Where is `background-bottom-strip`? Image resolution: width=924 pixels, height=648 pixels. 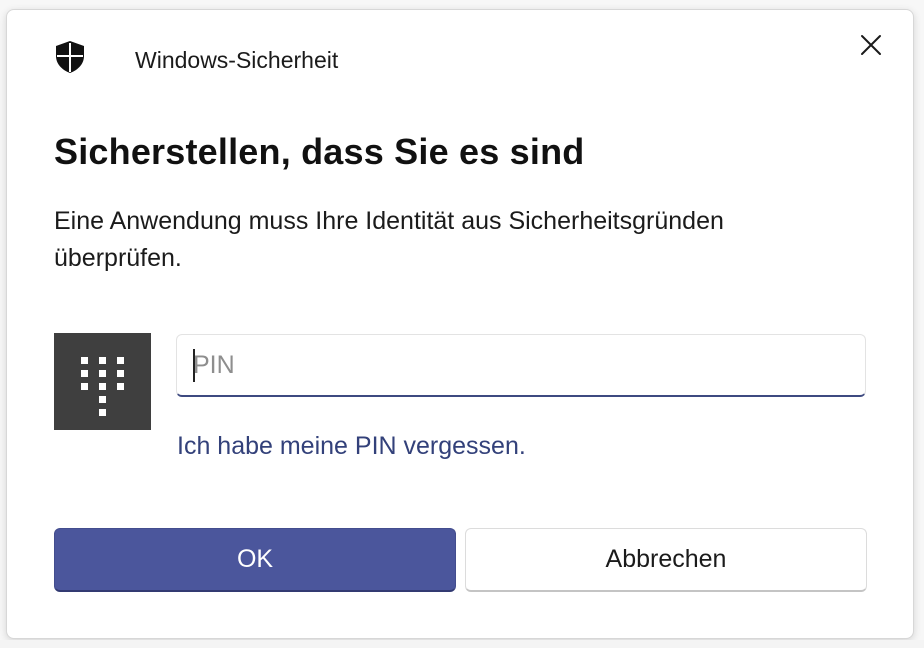 background-bottom-strip is located at coordinates (462, 644).